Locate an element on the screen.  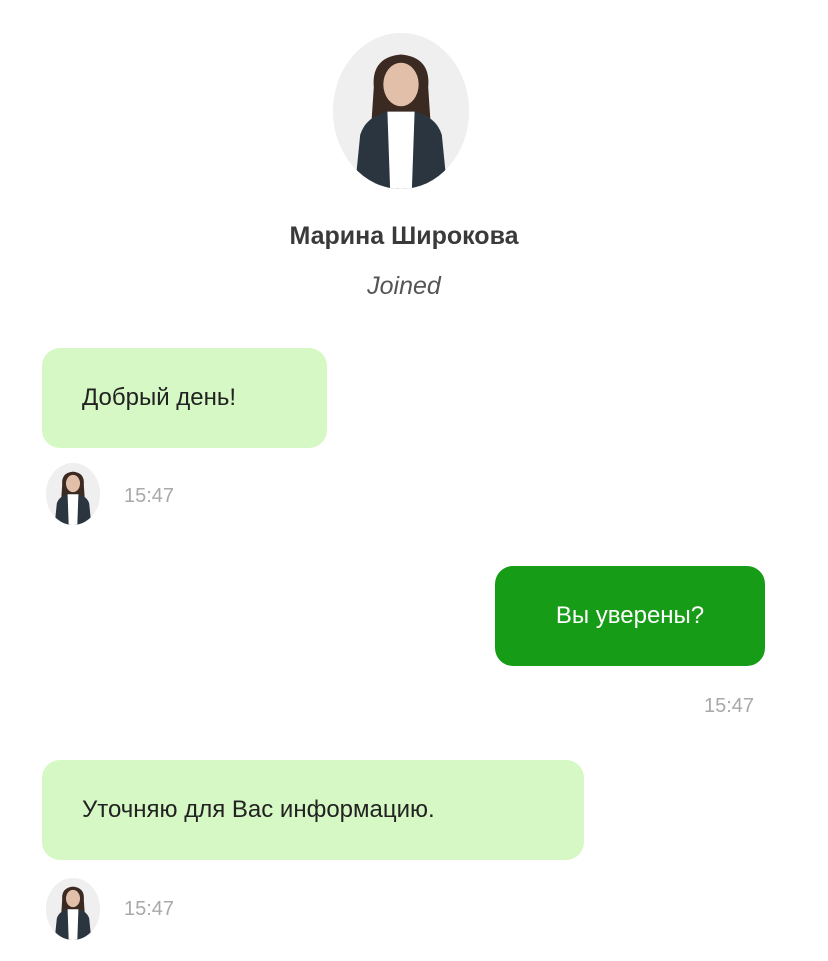
message-text: Уточняю для Вас информацию. is located at coordinates (258, 809).